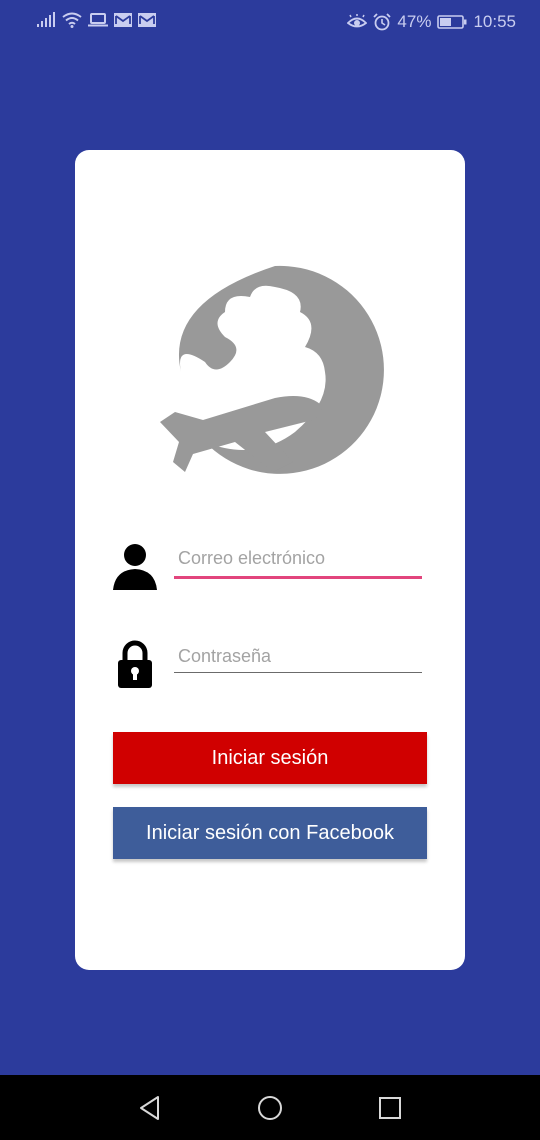 Image resolution: width=540 pixels, height=1140 pixels. What do you see at coordinates (272, 369) in the screenshot?
I see `globe-airplane-icon` at bounding box center [272, 369].